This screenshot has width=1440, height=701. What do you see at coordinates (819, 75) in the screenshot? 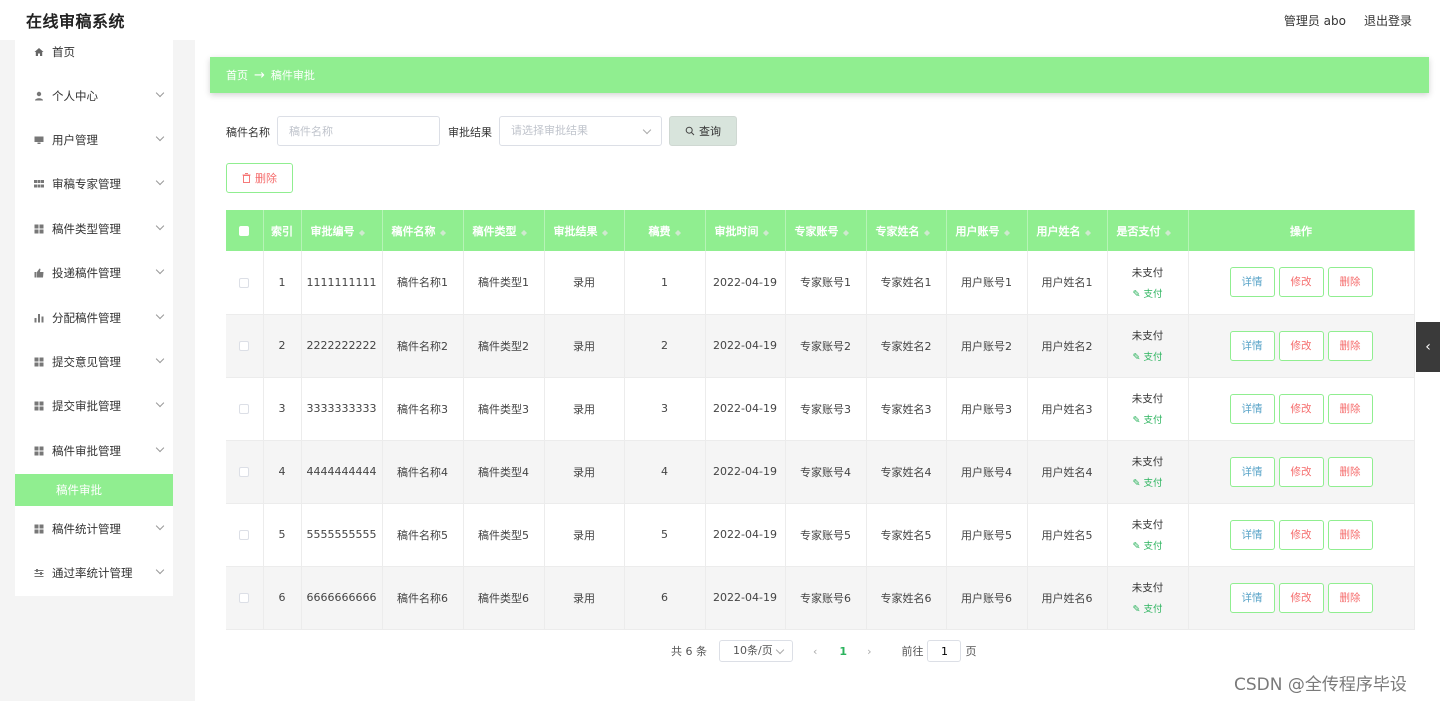
I see `breadcrumb: 首页 → 稿件审批` at bounding box center [819, 75].